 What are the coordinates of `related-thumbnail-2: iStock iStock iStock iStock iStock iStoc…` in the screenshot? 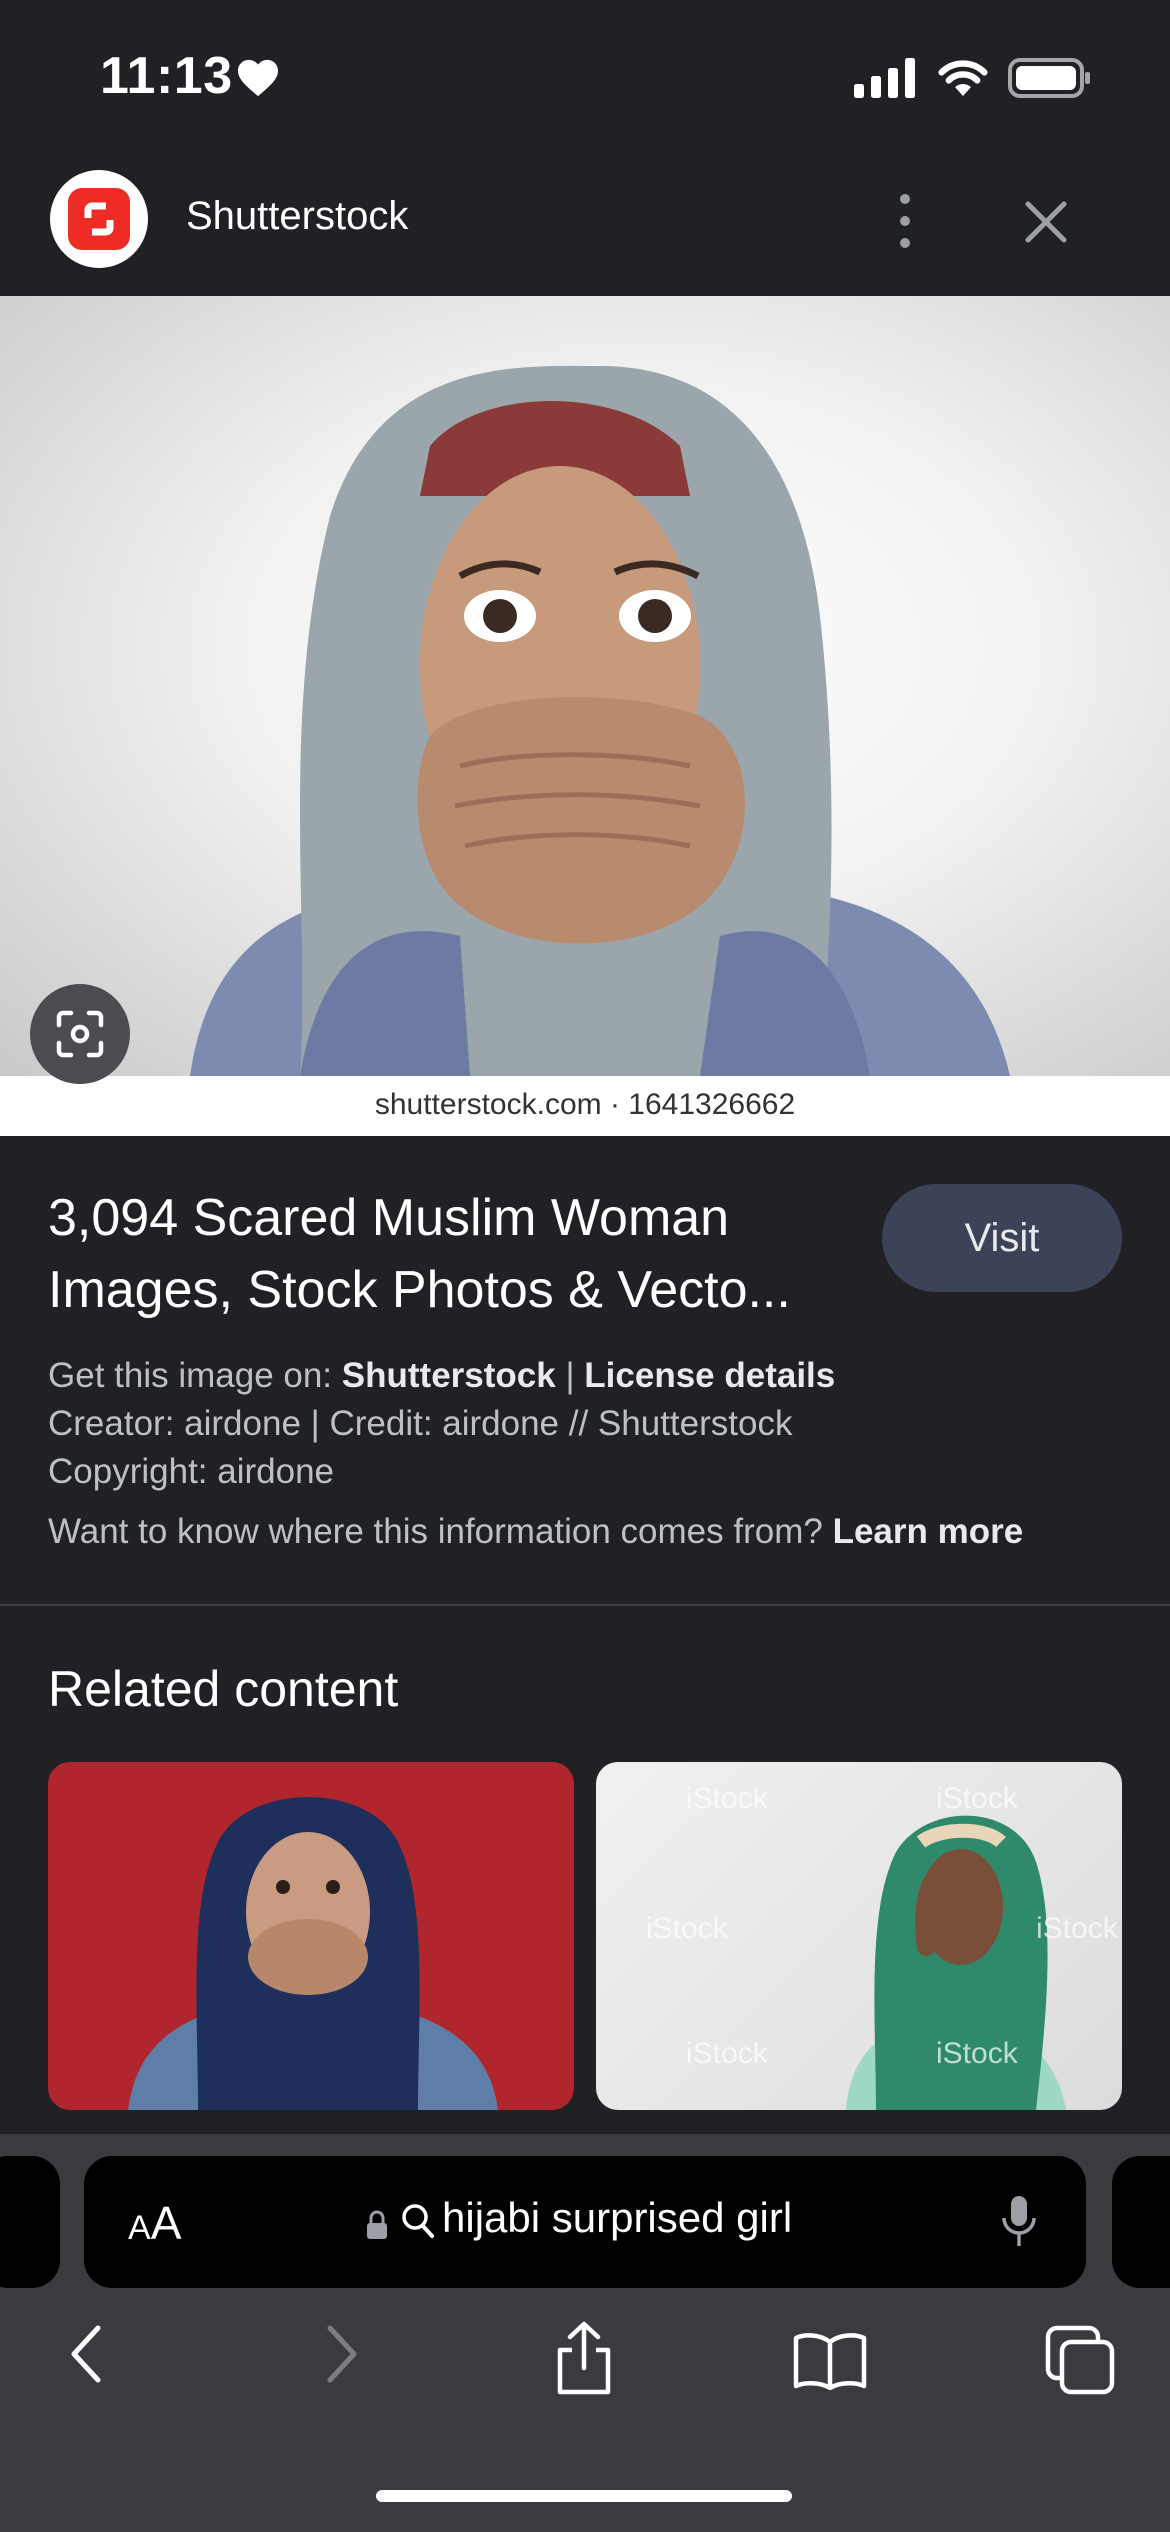 It's located at (859, 1936).